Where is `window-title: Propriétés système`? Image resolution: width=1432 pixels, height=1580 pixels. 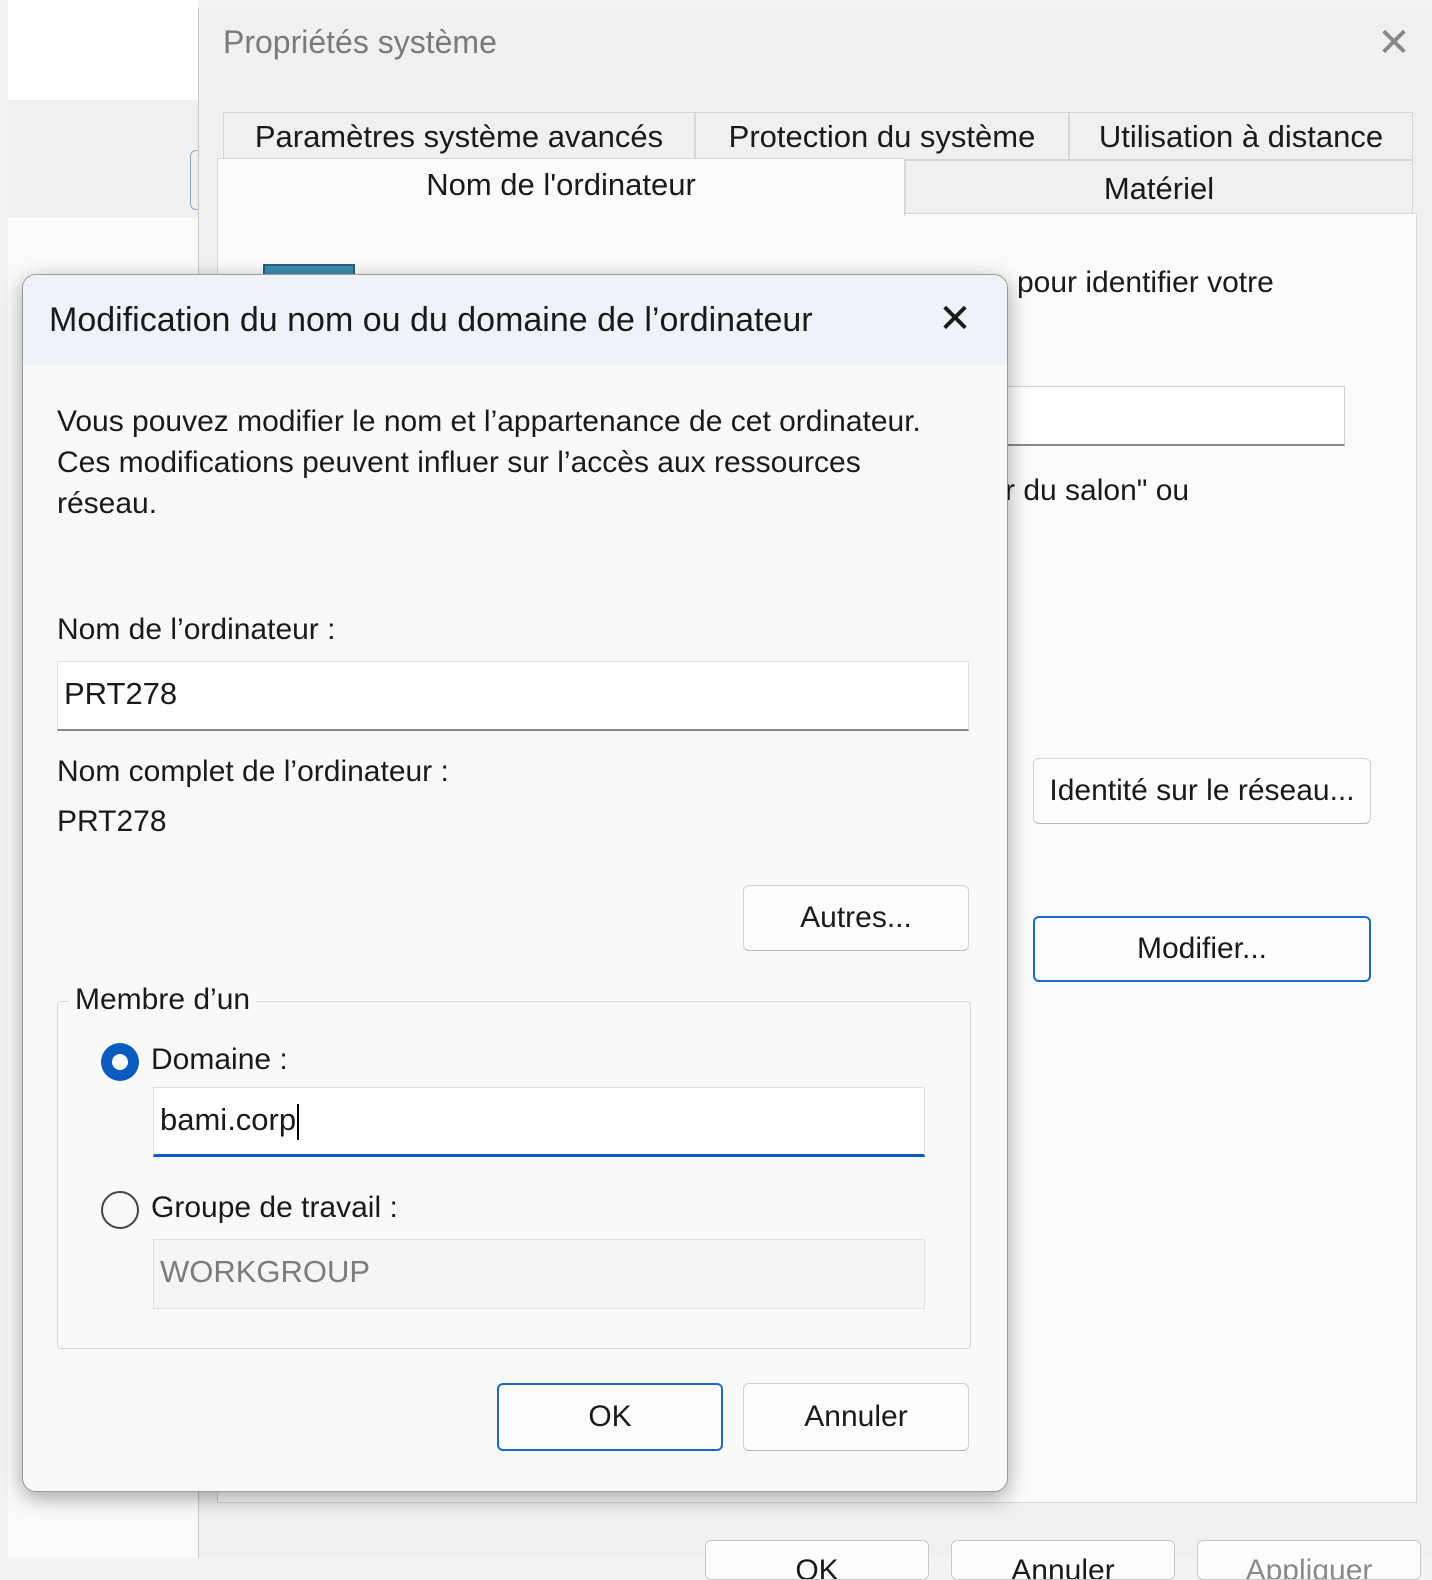
window-title: Propriétés système is located at coordinates (360, 42).